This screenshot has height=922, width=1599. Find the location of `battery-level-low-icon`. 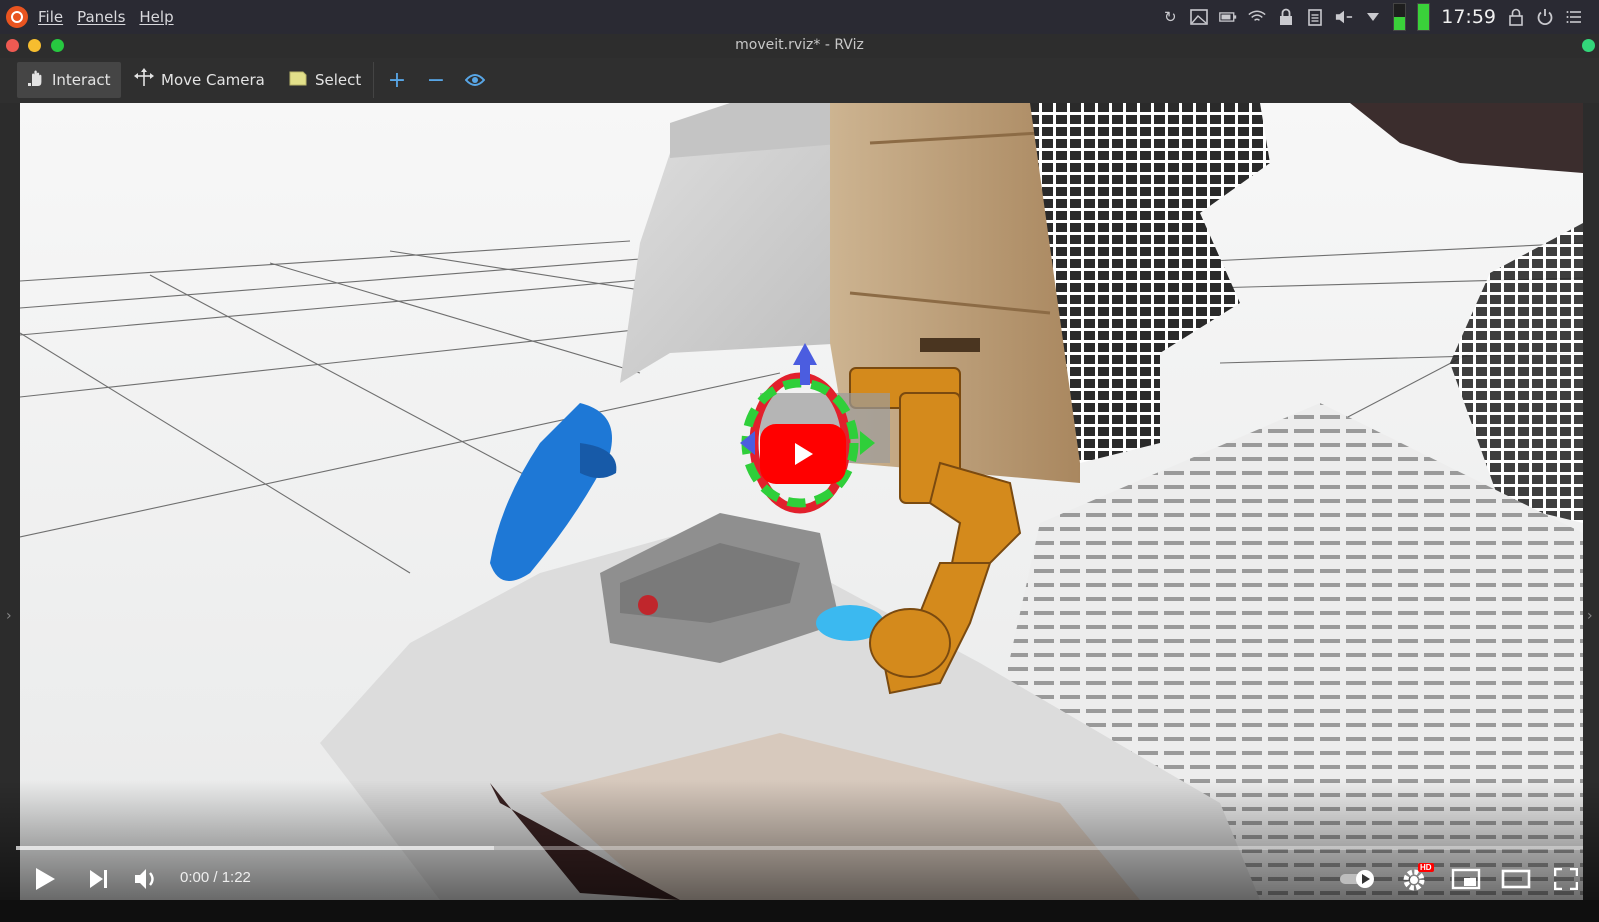

battery-level-low-icon is located at coordinates (1400, 17).